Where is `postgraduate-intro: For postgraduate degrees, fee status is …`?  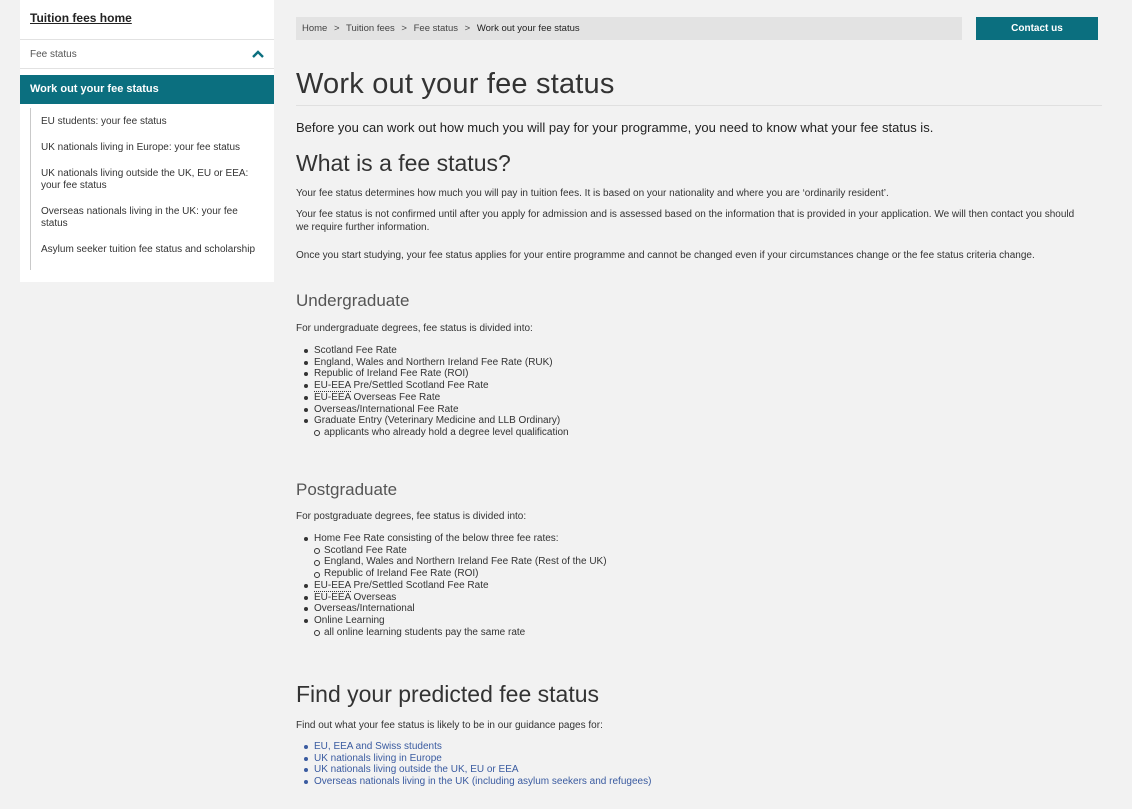
postgraduate-intro: For postgraduate degrees, fee status is … is located at coordinates (411, 516).